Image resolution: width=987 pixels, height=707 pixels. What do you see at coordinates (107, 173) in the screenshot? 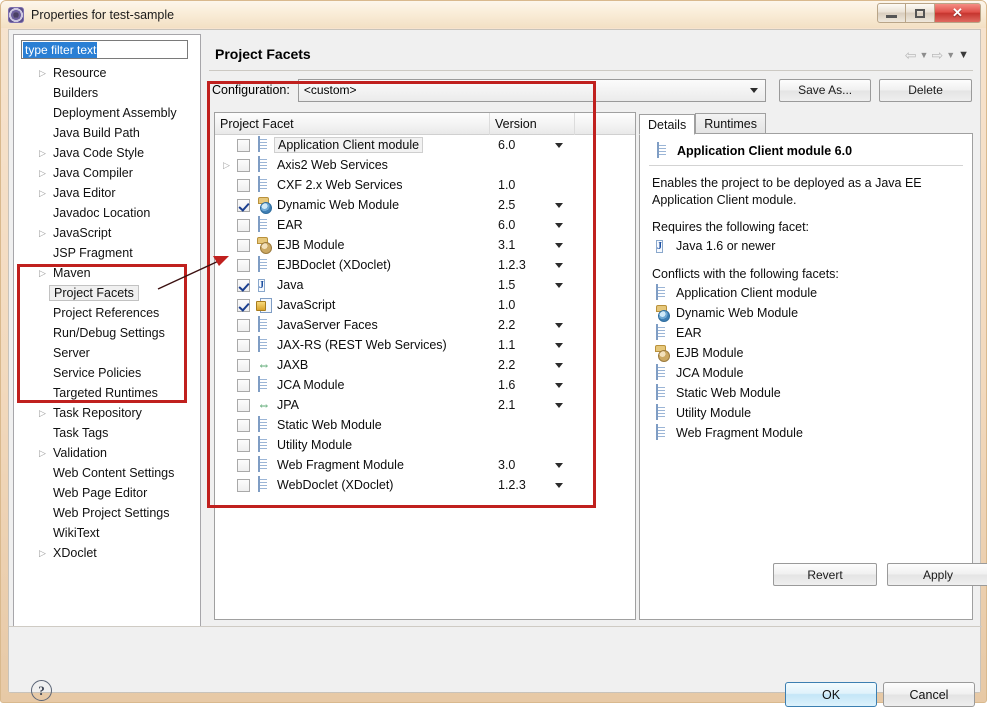
I see `sidebar-item-java-compiler: ▷ Java Compiler` at bounding box center [107, 173].